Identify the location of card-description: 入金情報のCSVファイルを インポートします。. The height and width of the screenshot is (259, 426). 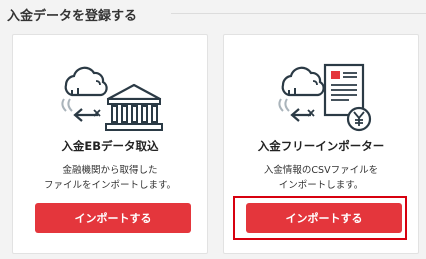
(321, 178).